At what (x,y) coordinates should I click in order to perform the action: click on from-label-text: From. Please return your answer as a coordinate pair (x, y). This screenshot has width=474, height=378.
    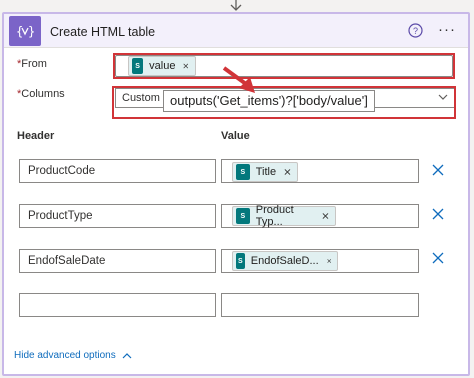
    Looking at the image, I should click on (34, 64).